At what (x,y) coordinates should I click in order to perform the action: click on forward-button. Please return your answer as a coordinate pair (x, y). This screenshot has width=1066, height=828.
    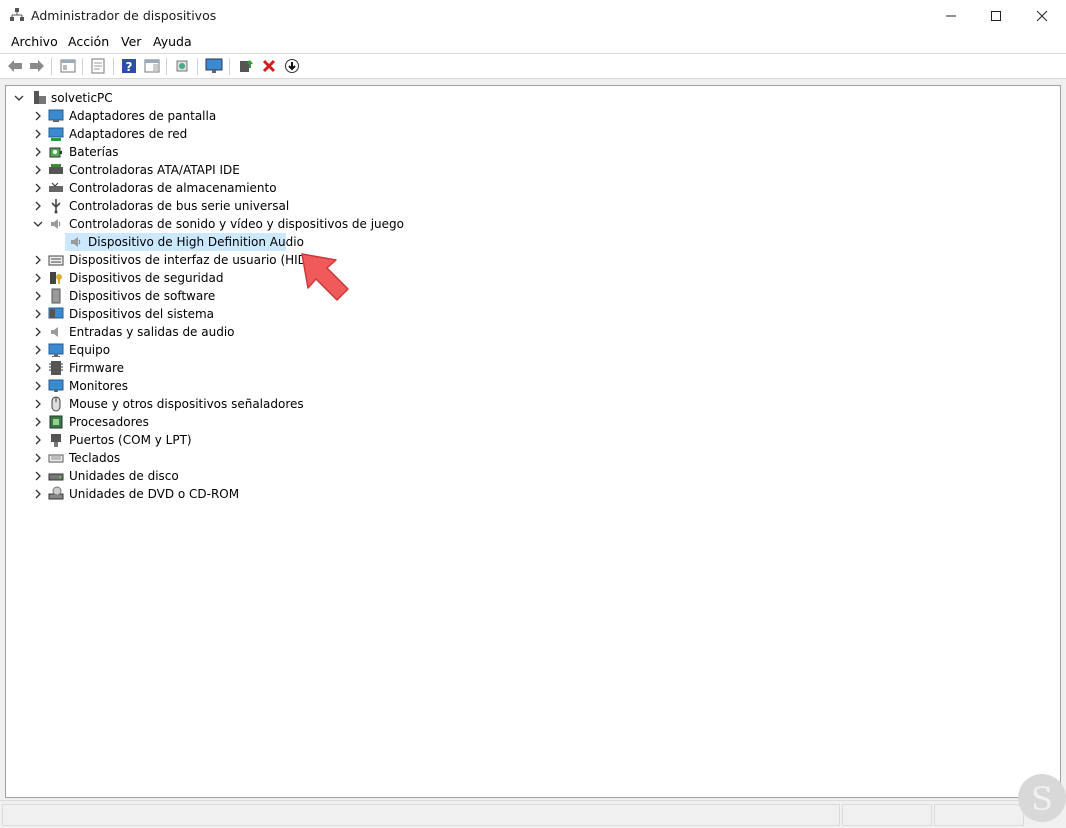
    Looking at the image, I should click on (37, 66).